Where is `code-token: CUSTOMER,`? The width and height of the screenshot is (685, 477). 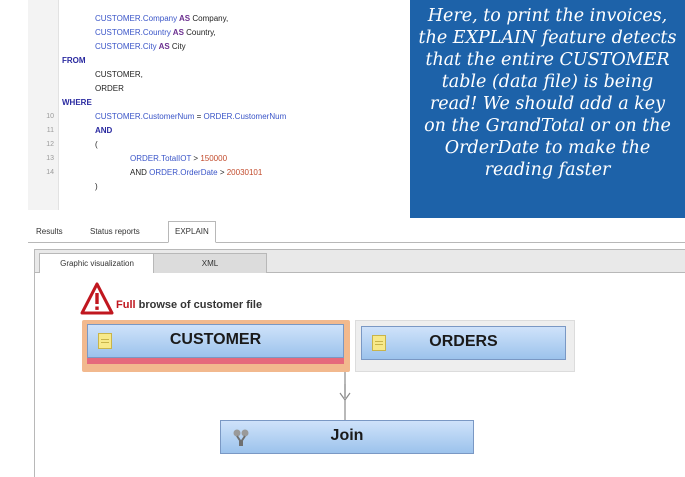
code-token: CUSTOMER, is located at coordinates (119, 74).